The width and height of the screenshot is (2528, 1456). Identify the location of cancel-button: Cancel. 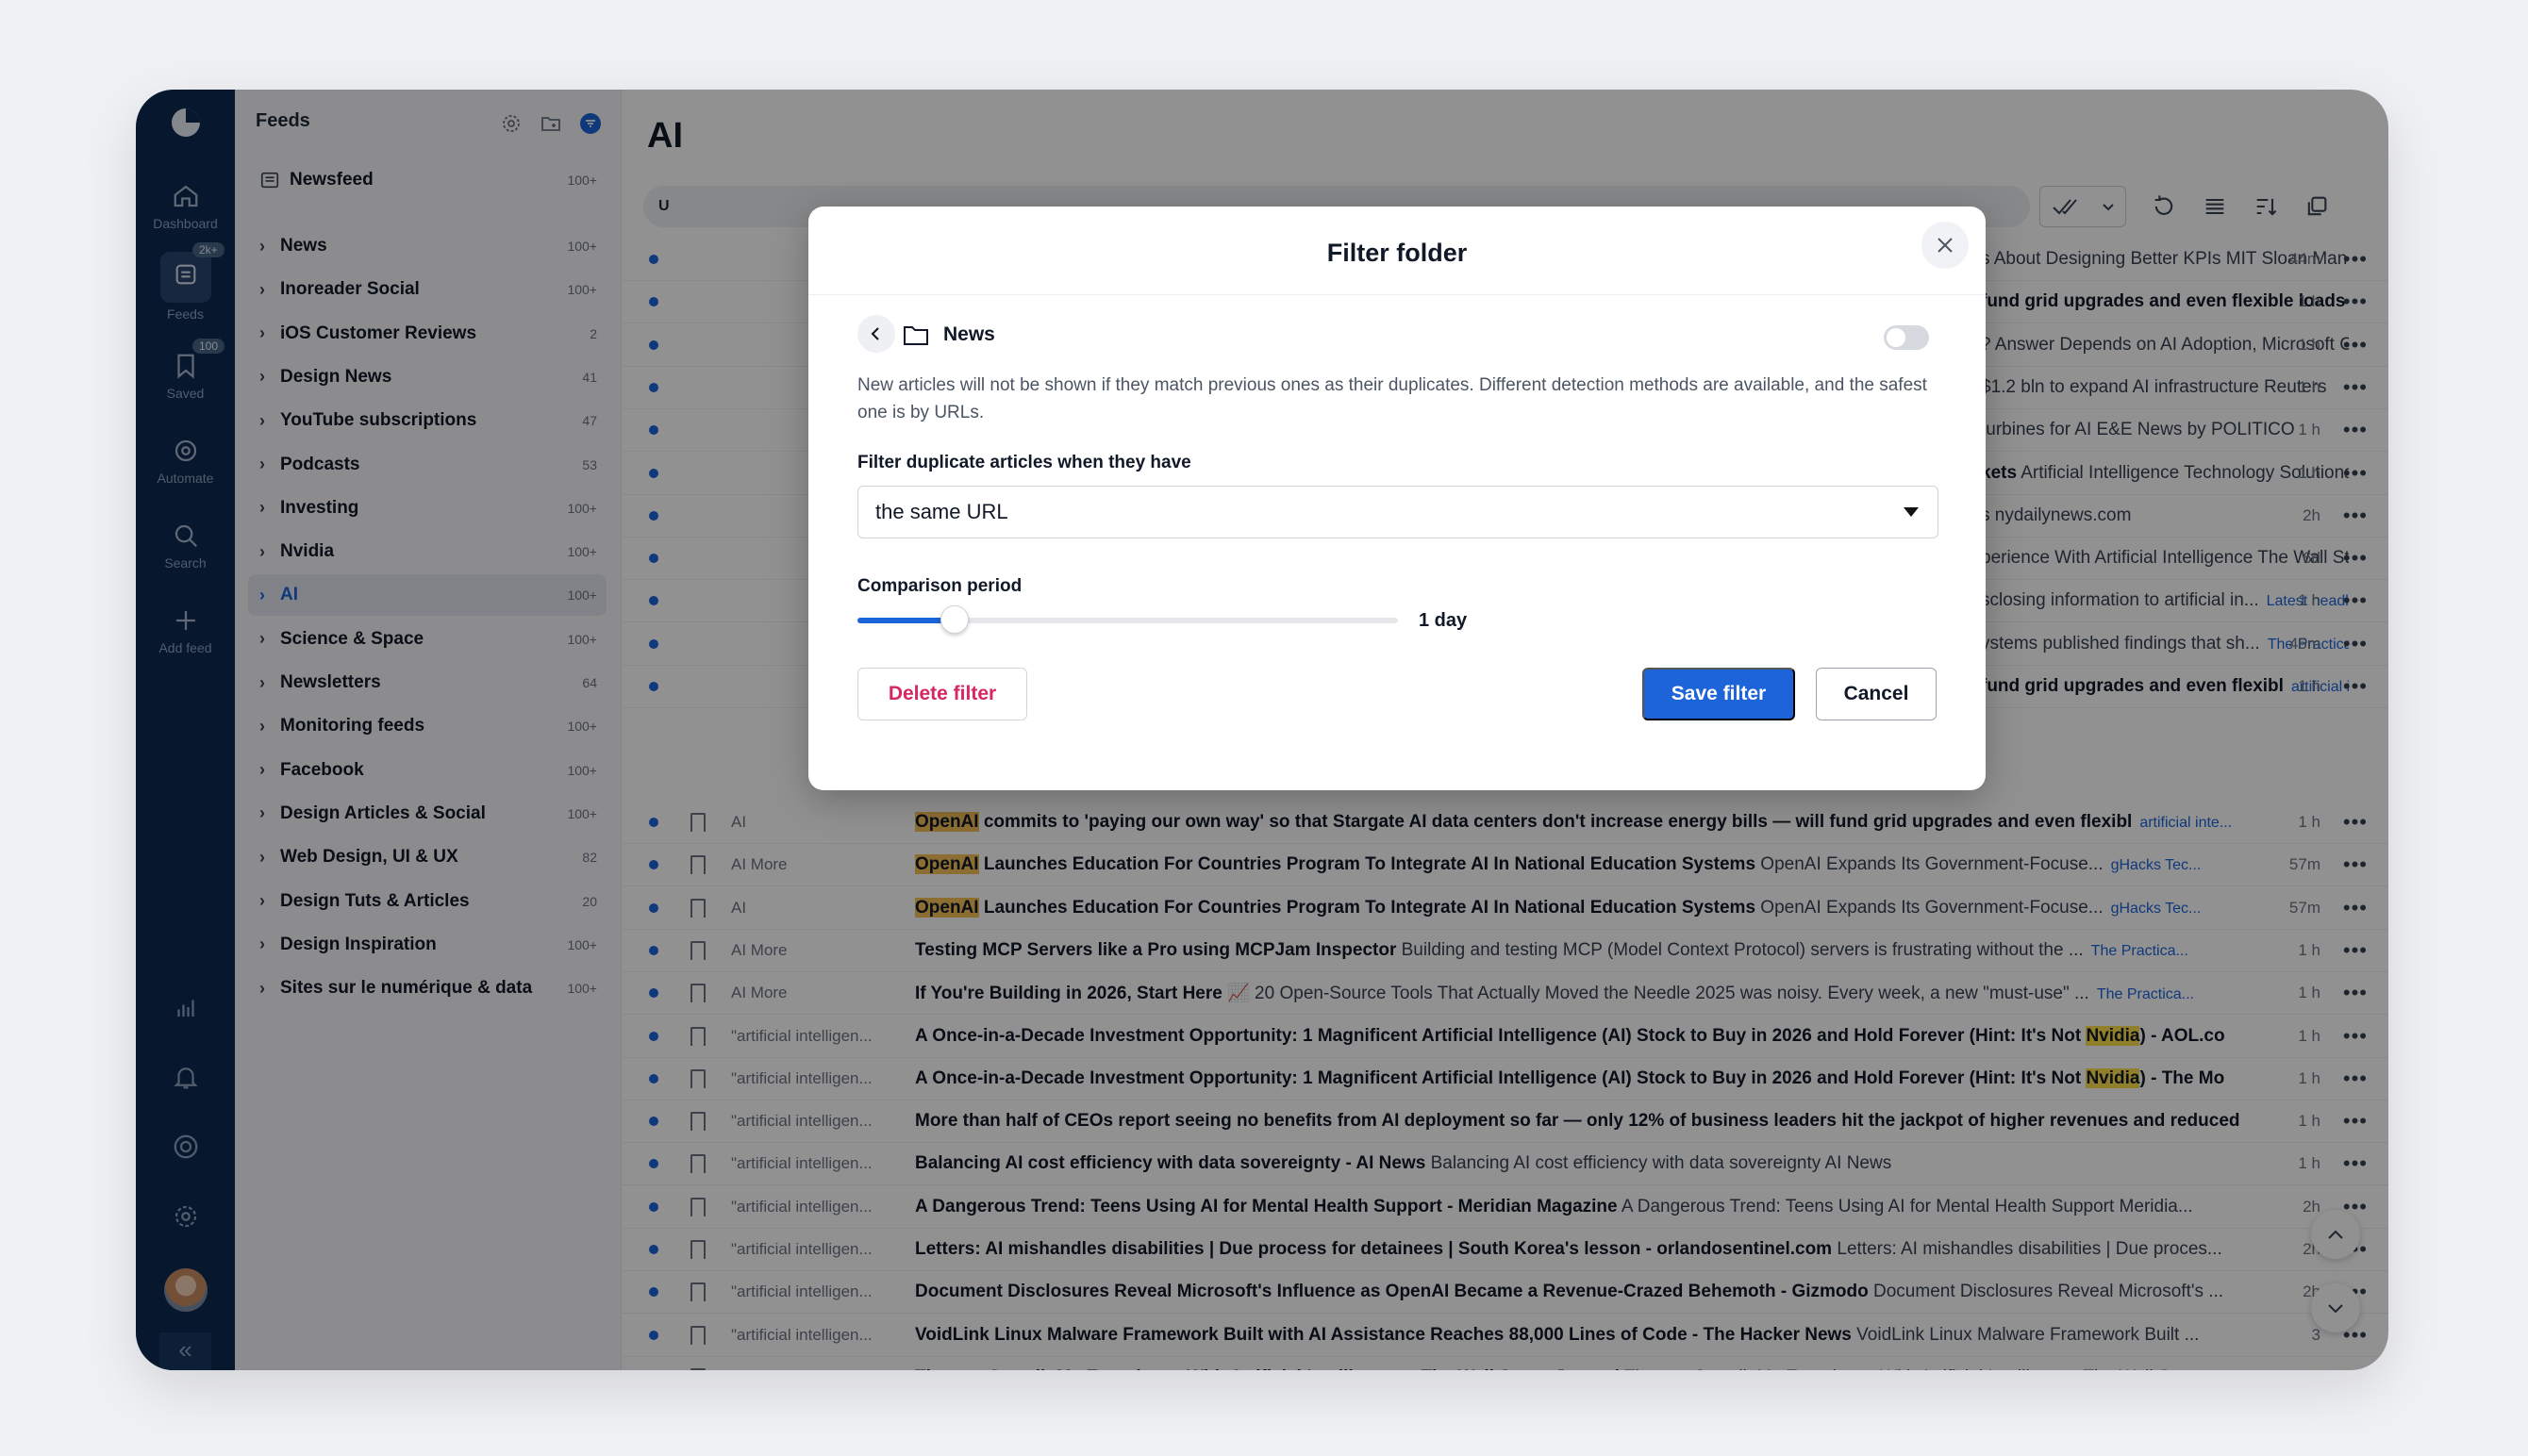
(1876, 694).